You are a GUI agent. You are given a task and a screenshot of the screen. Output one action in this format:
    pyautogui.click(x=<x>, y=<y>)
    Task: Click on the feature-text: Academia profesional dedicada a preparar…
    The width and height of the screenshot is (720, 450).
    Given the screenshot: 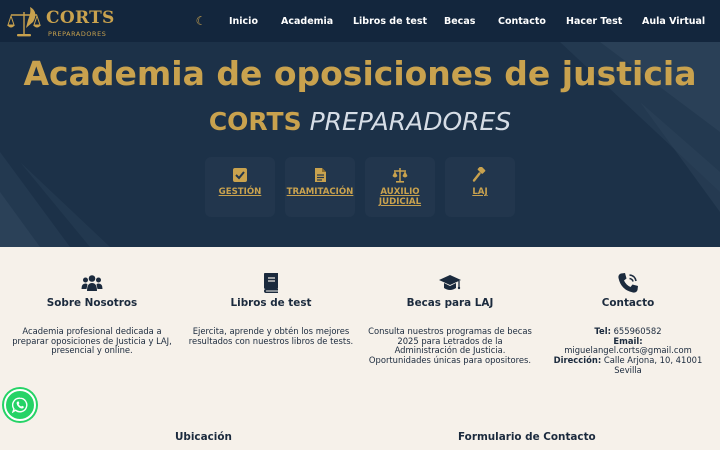 What is the action you would take?
    pyautogui.click(x=92, y=341)
    